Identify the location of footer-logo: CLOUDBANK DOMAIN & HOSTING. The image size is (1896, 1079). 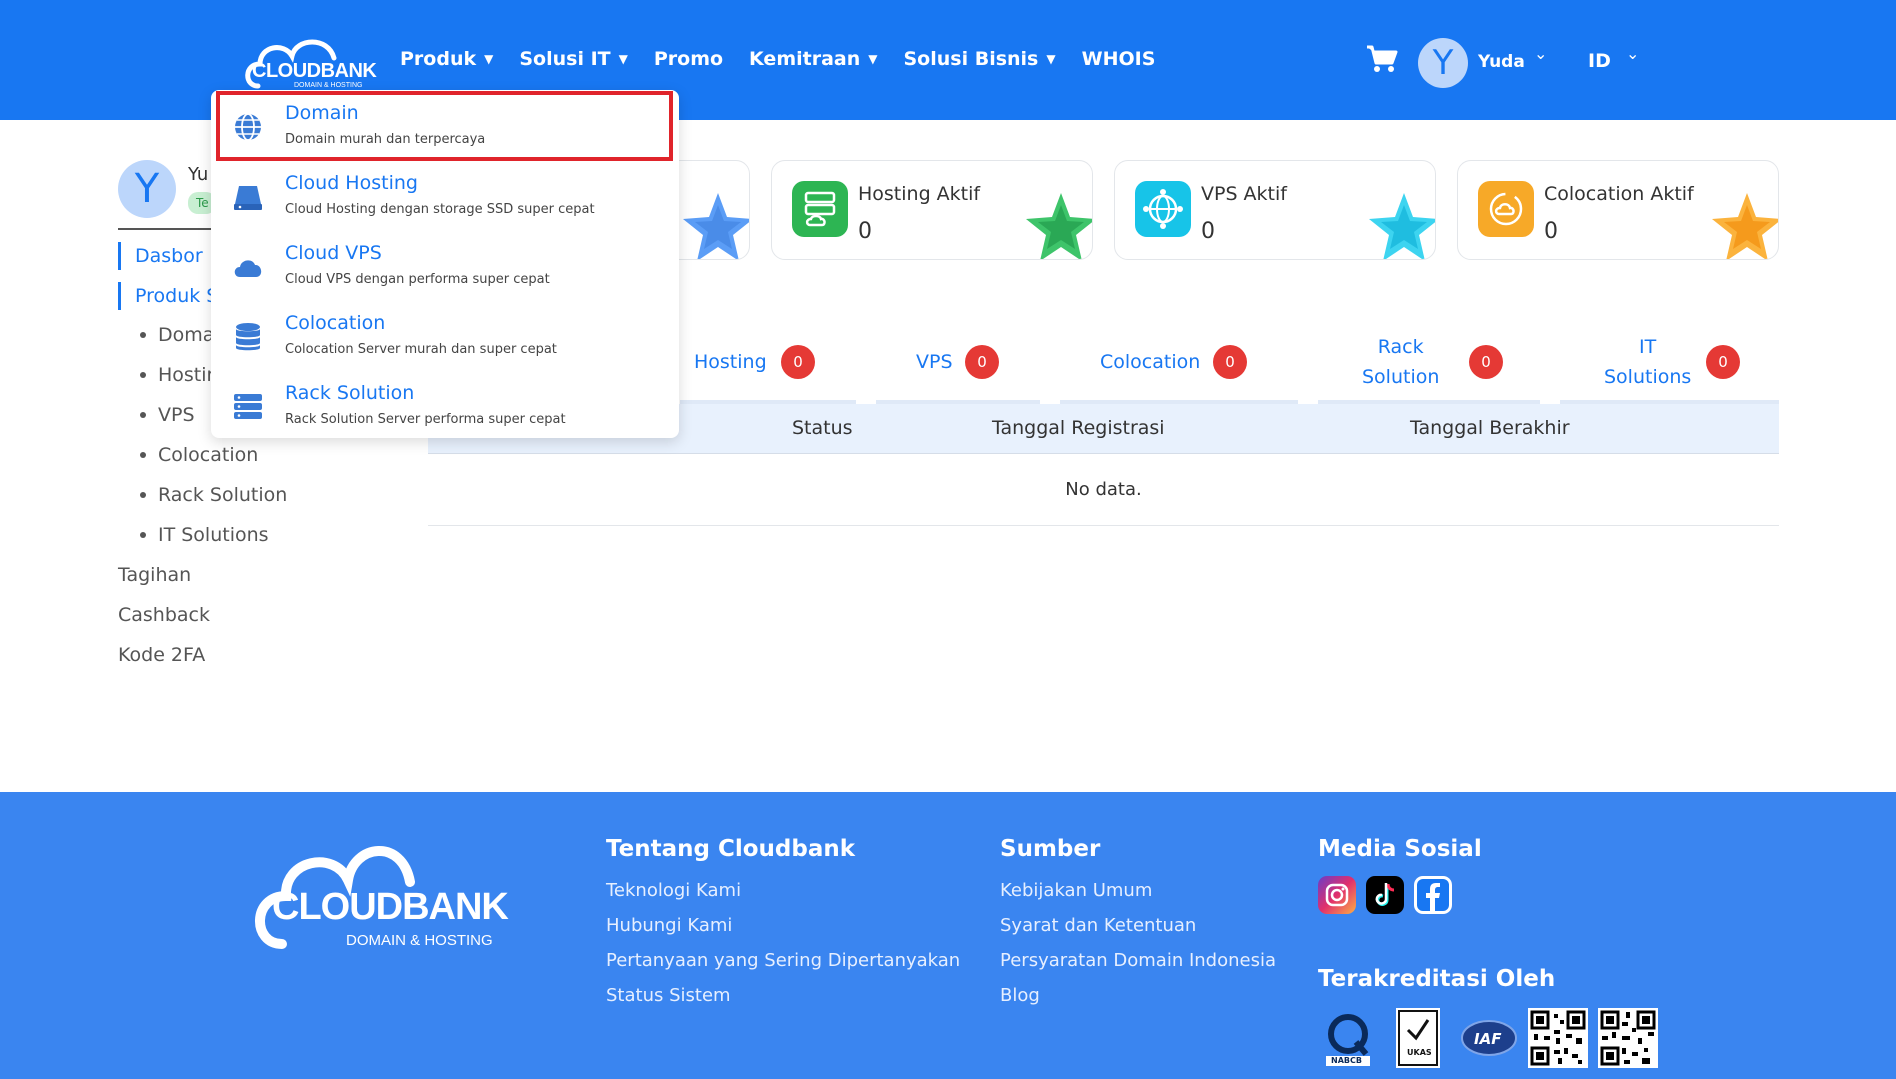
(387, 892).